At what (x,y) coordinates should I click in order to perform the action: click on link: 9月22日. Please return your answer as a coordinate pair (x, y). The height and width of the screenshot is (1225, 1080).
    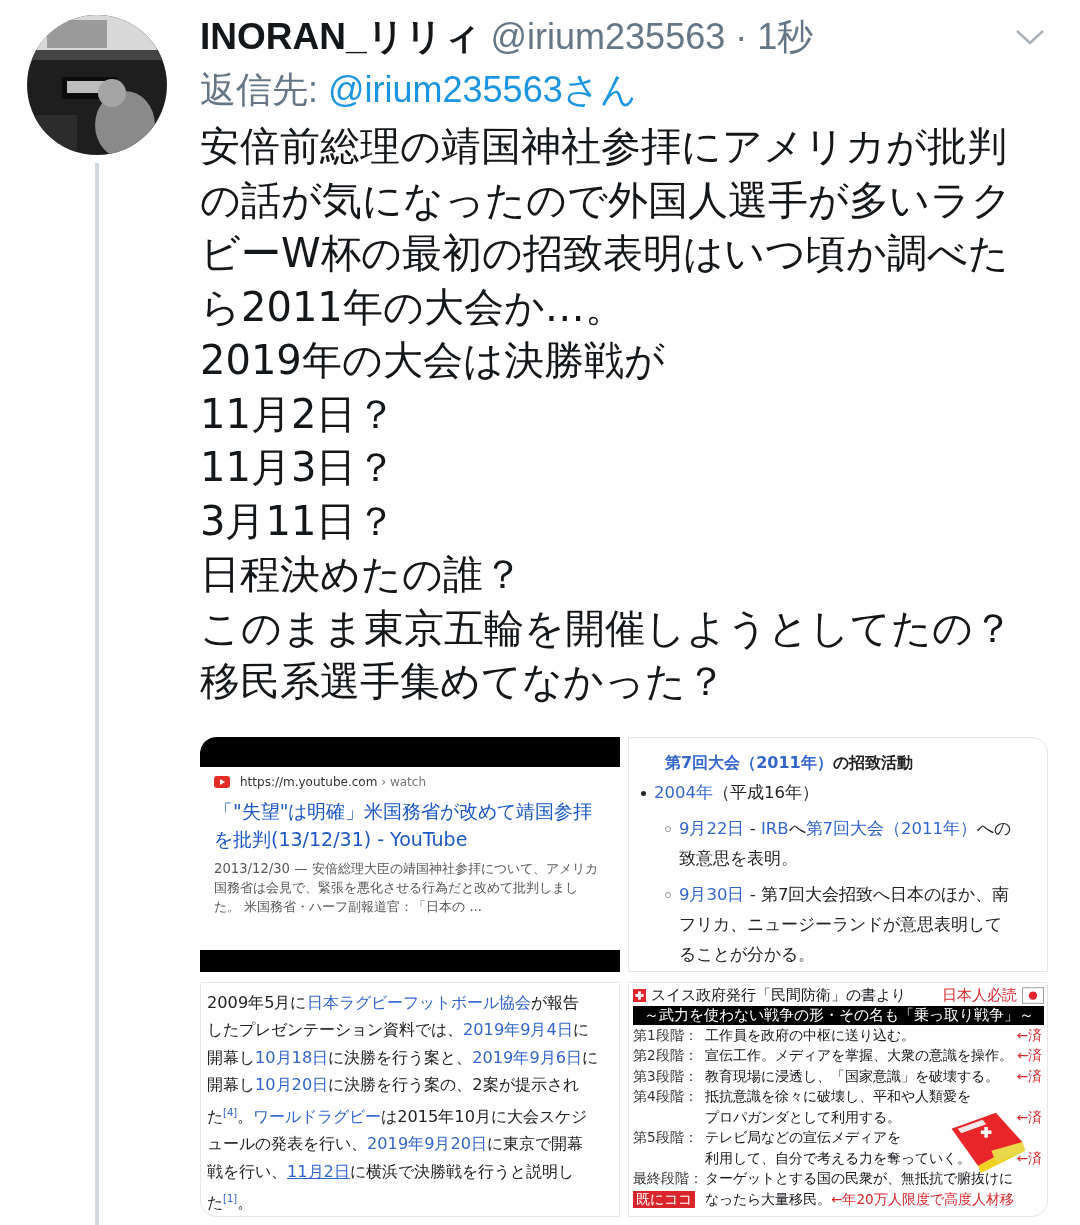
    Looking at the image, I should click on (712, 828).